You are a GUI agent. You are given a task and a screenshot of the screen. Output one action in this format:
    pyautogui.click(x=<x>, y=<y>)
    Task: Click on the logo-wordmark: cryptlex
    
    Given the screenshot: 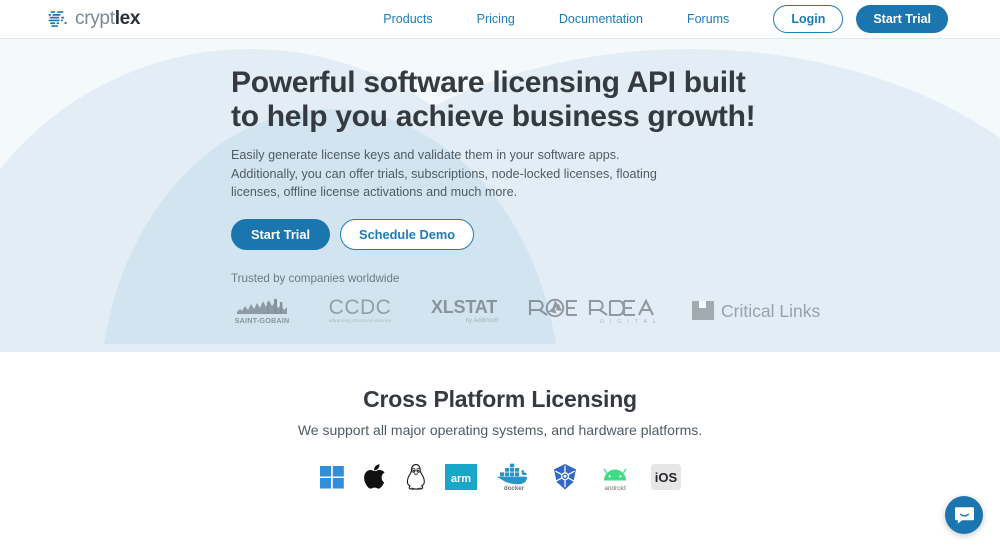 What is the action you would take?
    pyautogui.click(x=107, y=19)
    